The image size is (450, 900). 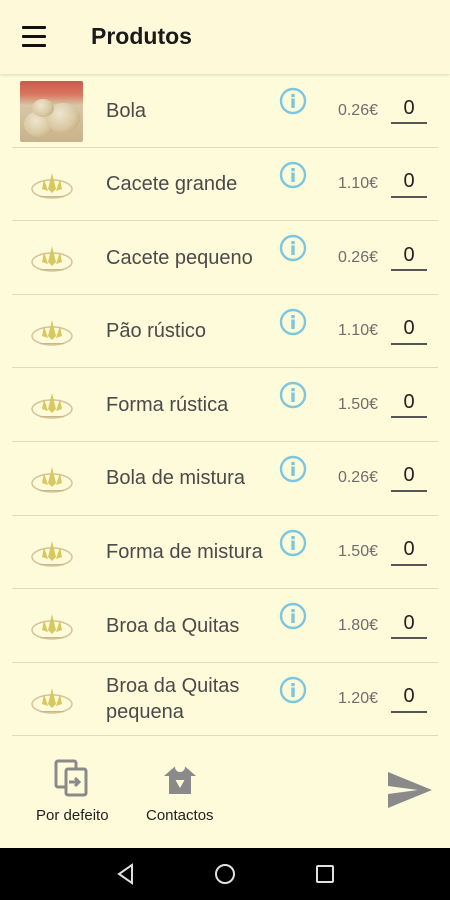 What do you see at coordinates (173, 625) in the screenshot?
I see `product-name: Broa da Quitas` at bounding box center [173, 625].